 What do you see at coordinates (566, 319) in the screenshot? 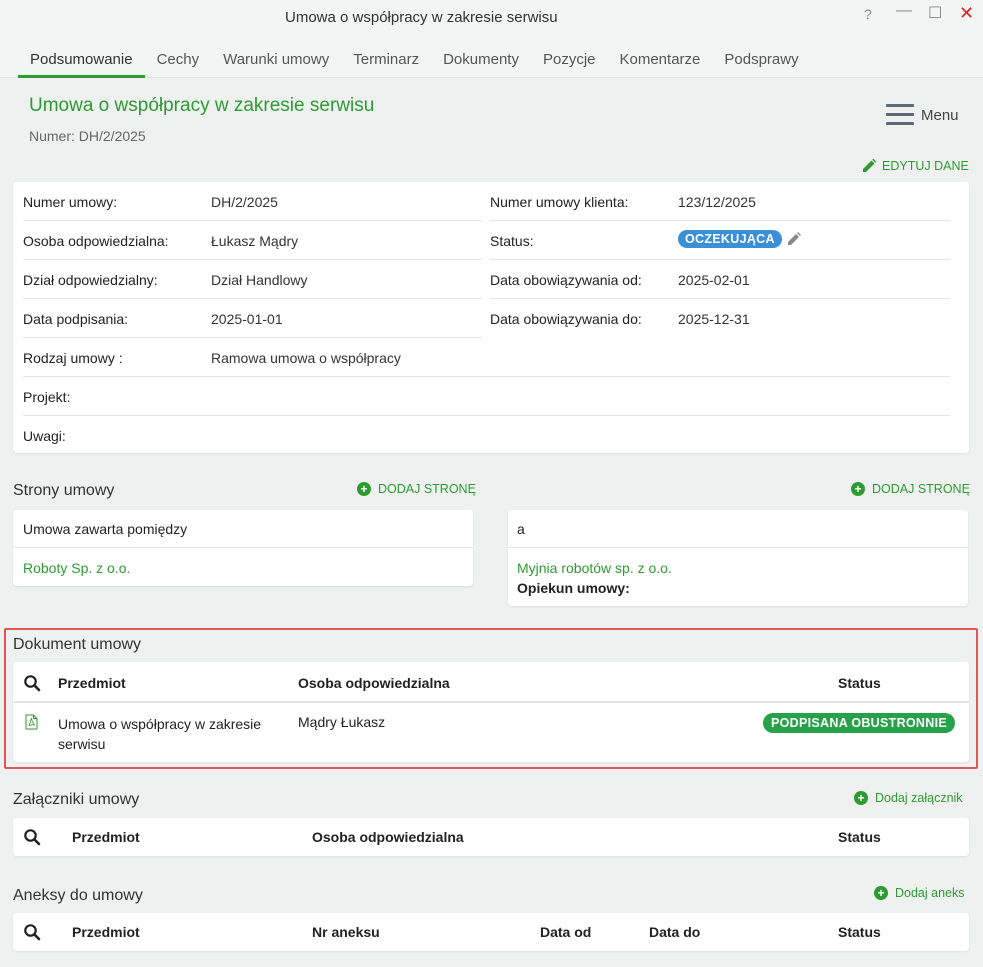
I see `detail-label: Data obowiązywania do:` at bounding box center [566, 319].